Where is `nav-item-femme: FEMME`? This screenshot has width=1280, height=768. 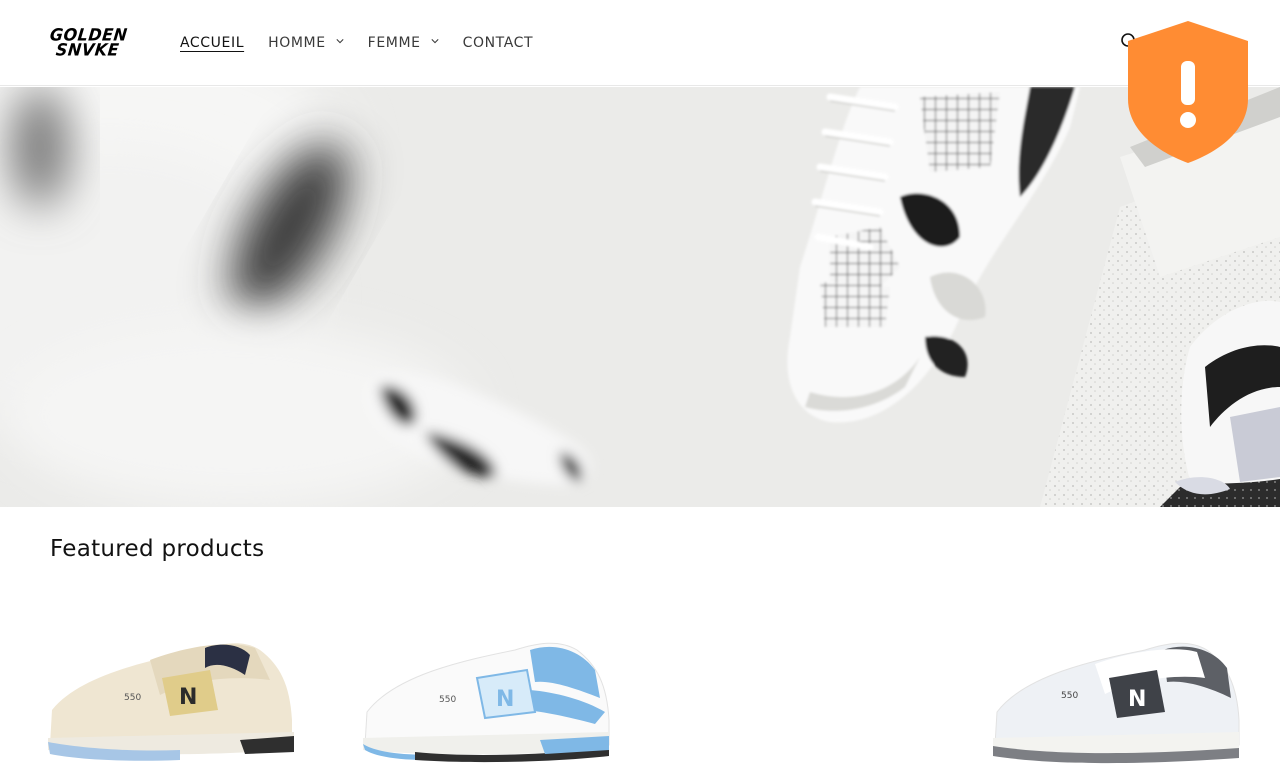 nav-item-femme: FEMME is located at coordinates (403, 43).